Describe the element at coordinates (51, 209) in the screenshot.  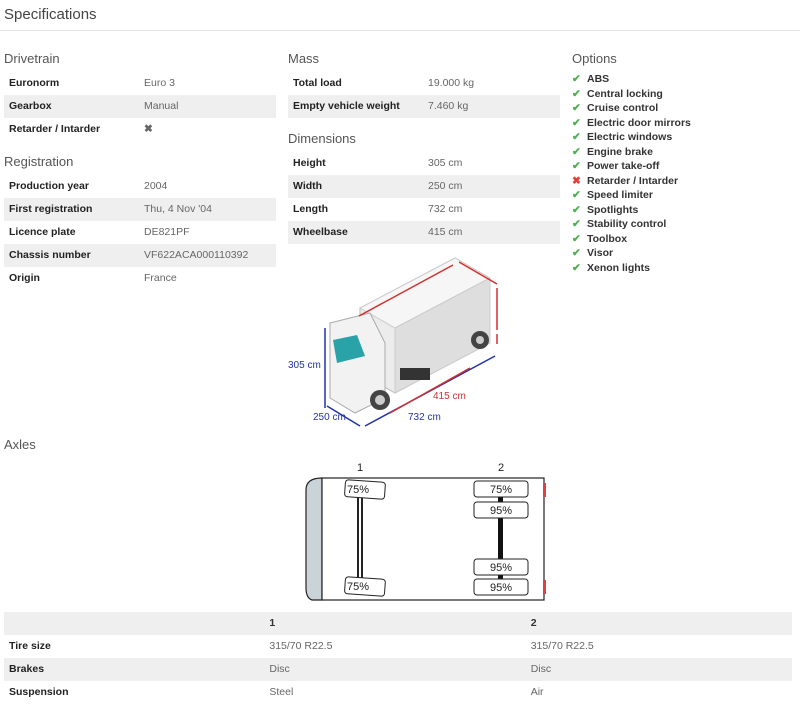
I see `row-label: First registration` at that location.